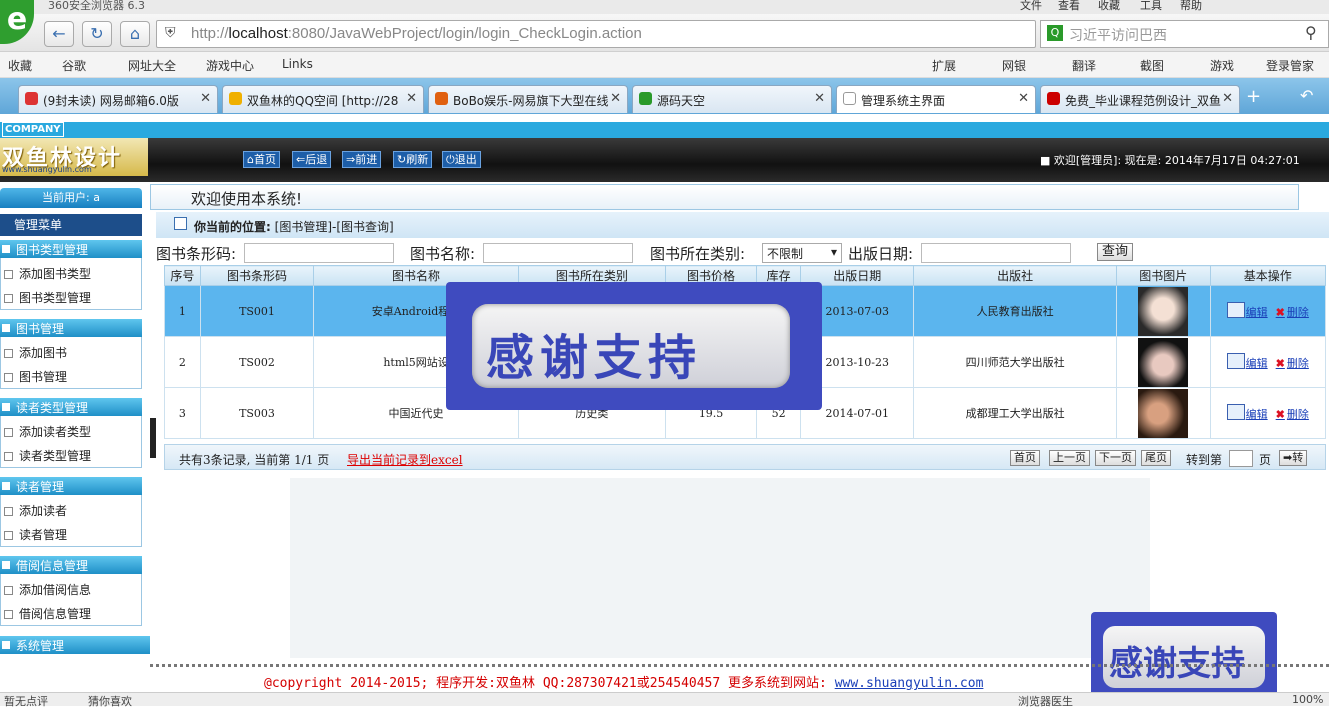 Image resolution: width=1329 pixels, height=709 pixels. Describe the element at coordinates (75, 645) in the screenshot. I see `group-system: 系统管理` at that location.